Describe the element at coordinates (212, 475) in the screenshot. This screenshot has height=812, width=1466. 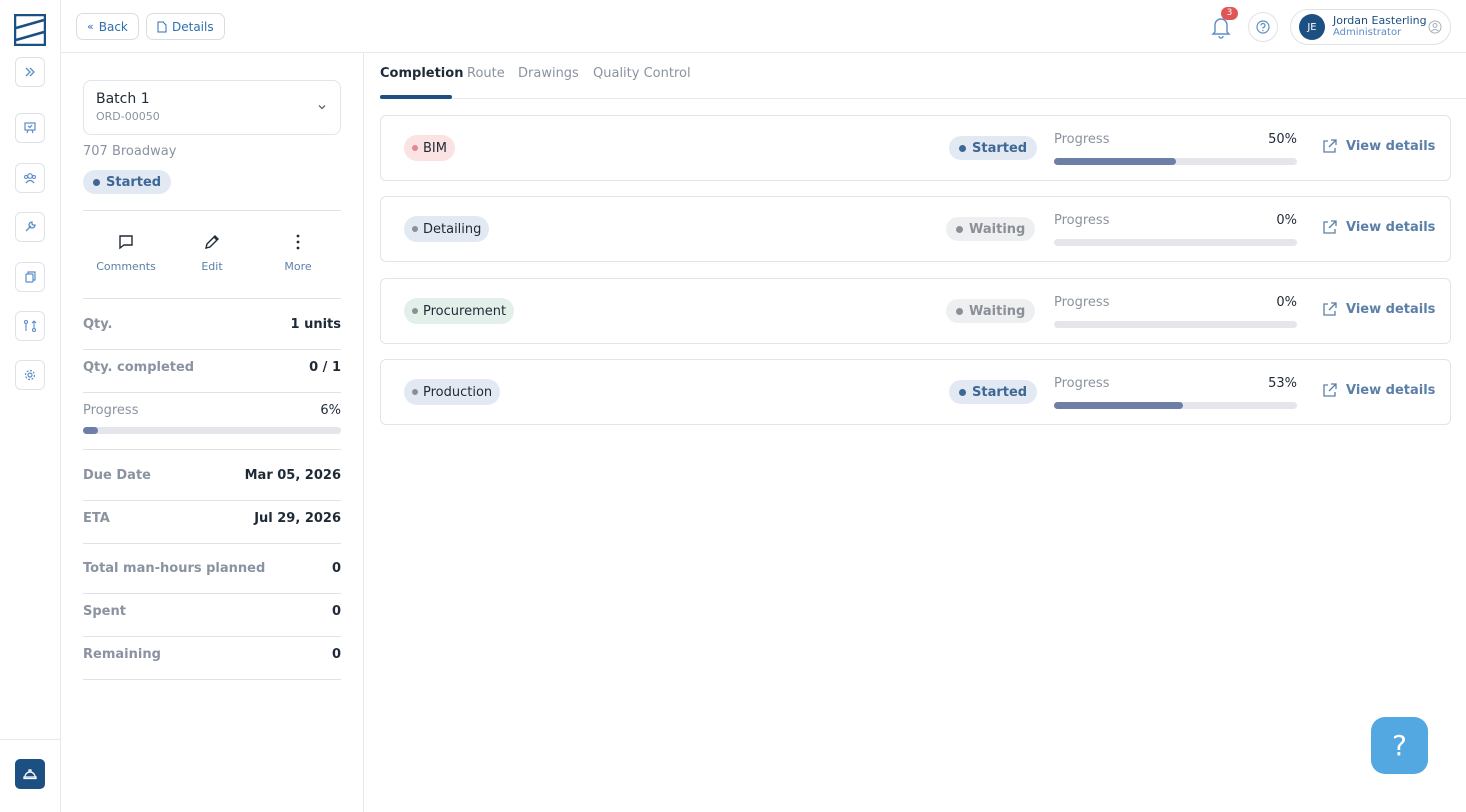
I see `due-date-row: Due Date Mar 05, 2026` at that location.